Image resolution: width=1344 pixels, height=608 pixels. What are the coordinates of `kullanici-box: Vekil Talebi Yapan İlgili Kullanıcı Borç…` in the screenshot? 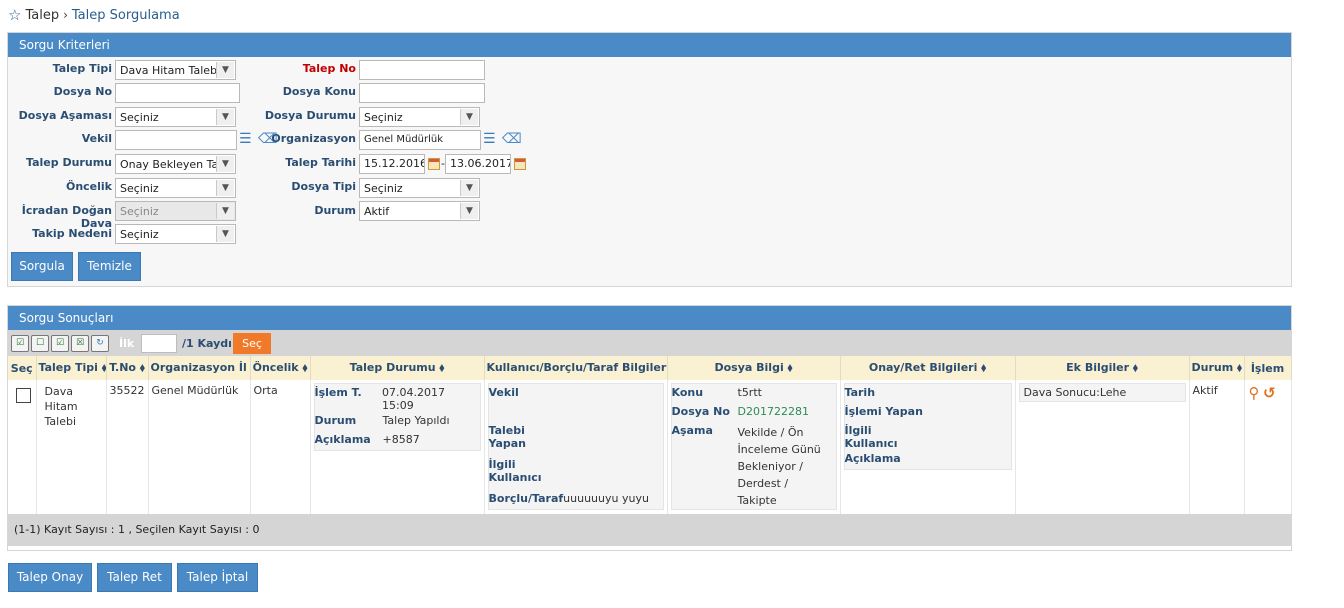 It's located at (575, 446).